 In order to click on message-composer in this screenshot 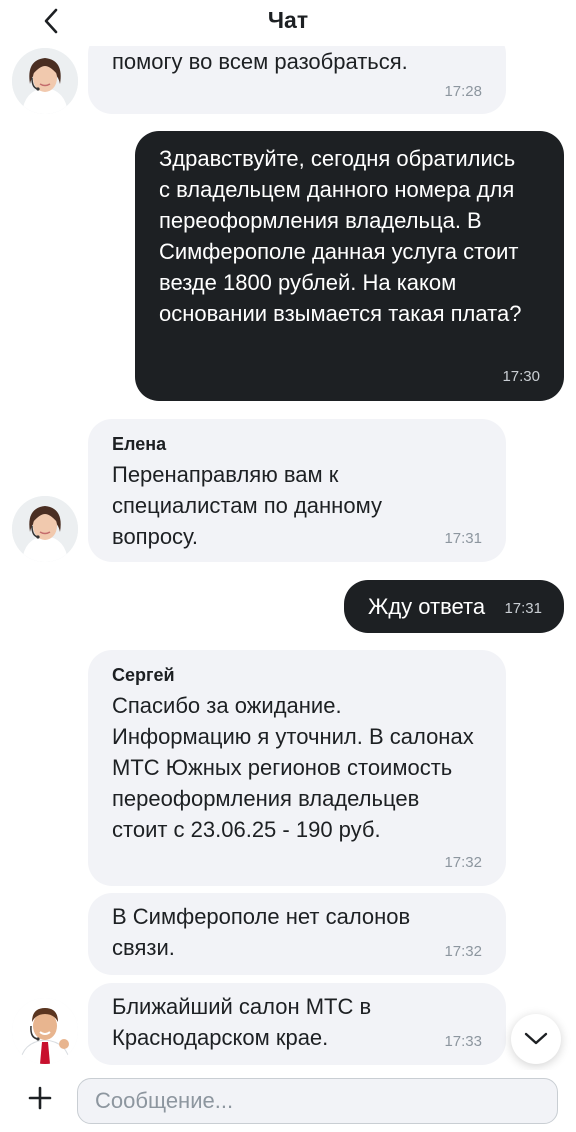, I will do `click(288, 1101)`.